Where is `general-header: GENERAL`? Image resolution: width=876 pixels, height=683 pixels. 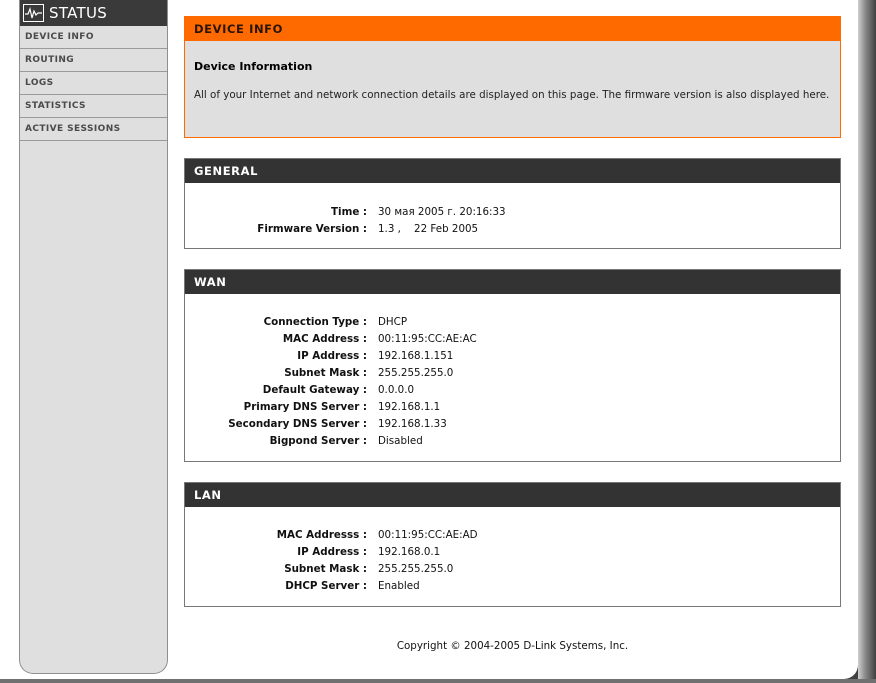
general-header: GENERAL is located at coordinates (512, 171).